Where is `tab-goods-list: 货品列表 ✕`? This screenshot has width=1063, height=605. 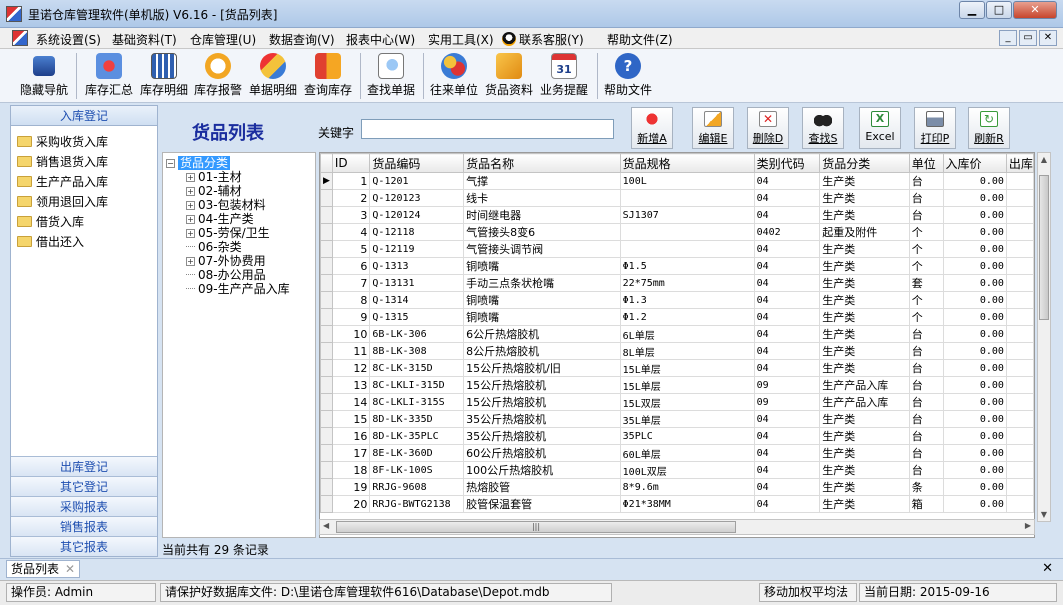 tab-goods-list: 货品列表 ✕ is located at coordinates (43, 569).